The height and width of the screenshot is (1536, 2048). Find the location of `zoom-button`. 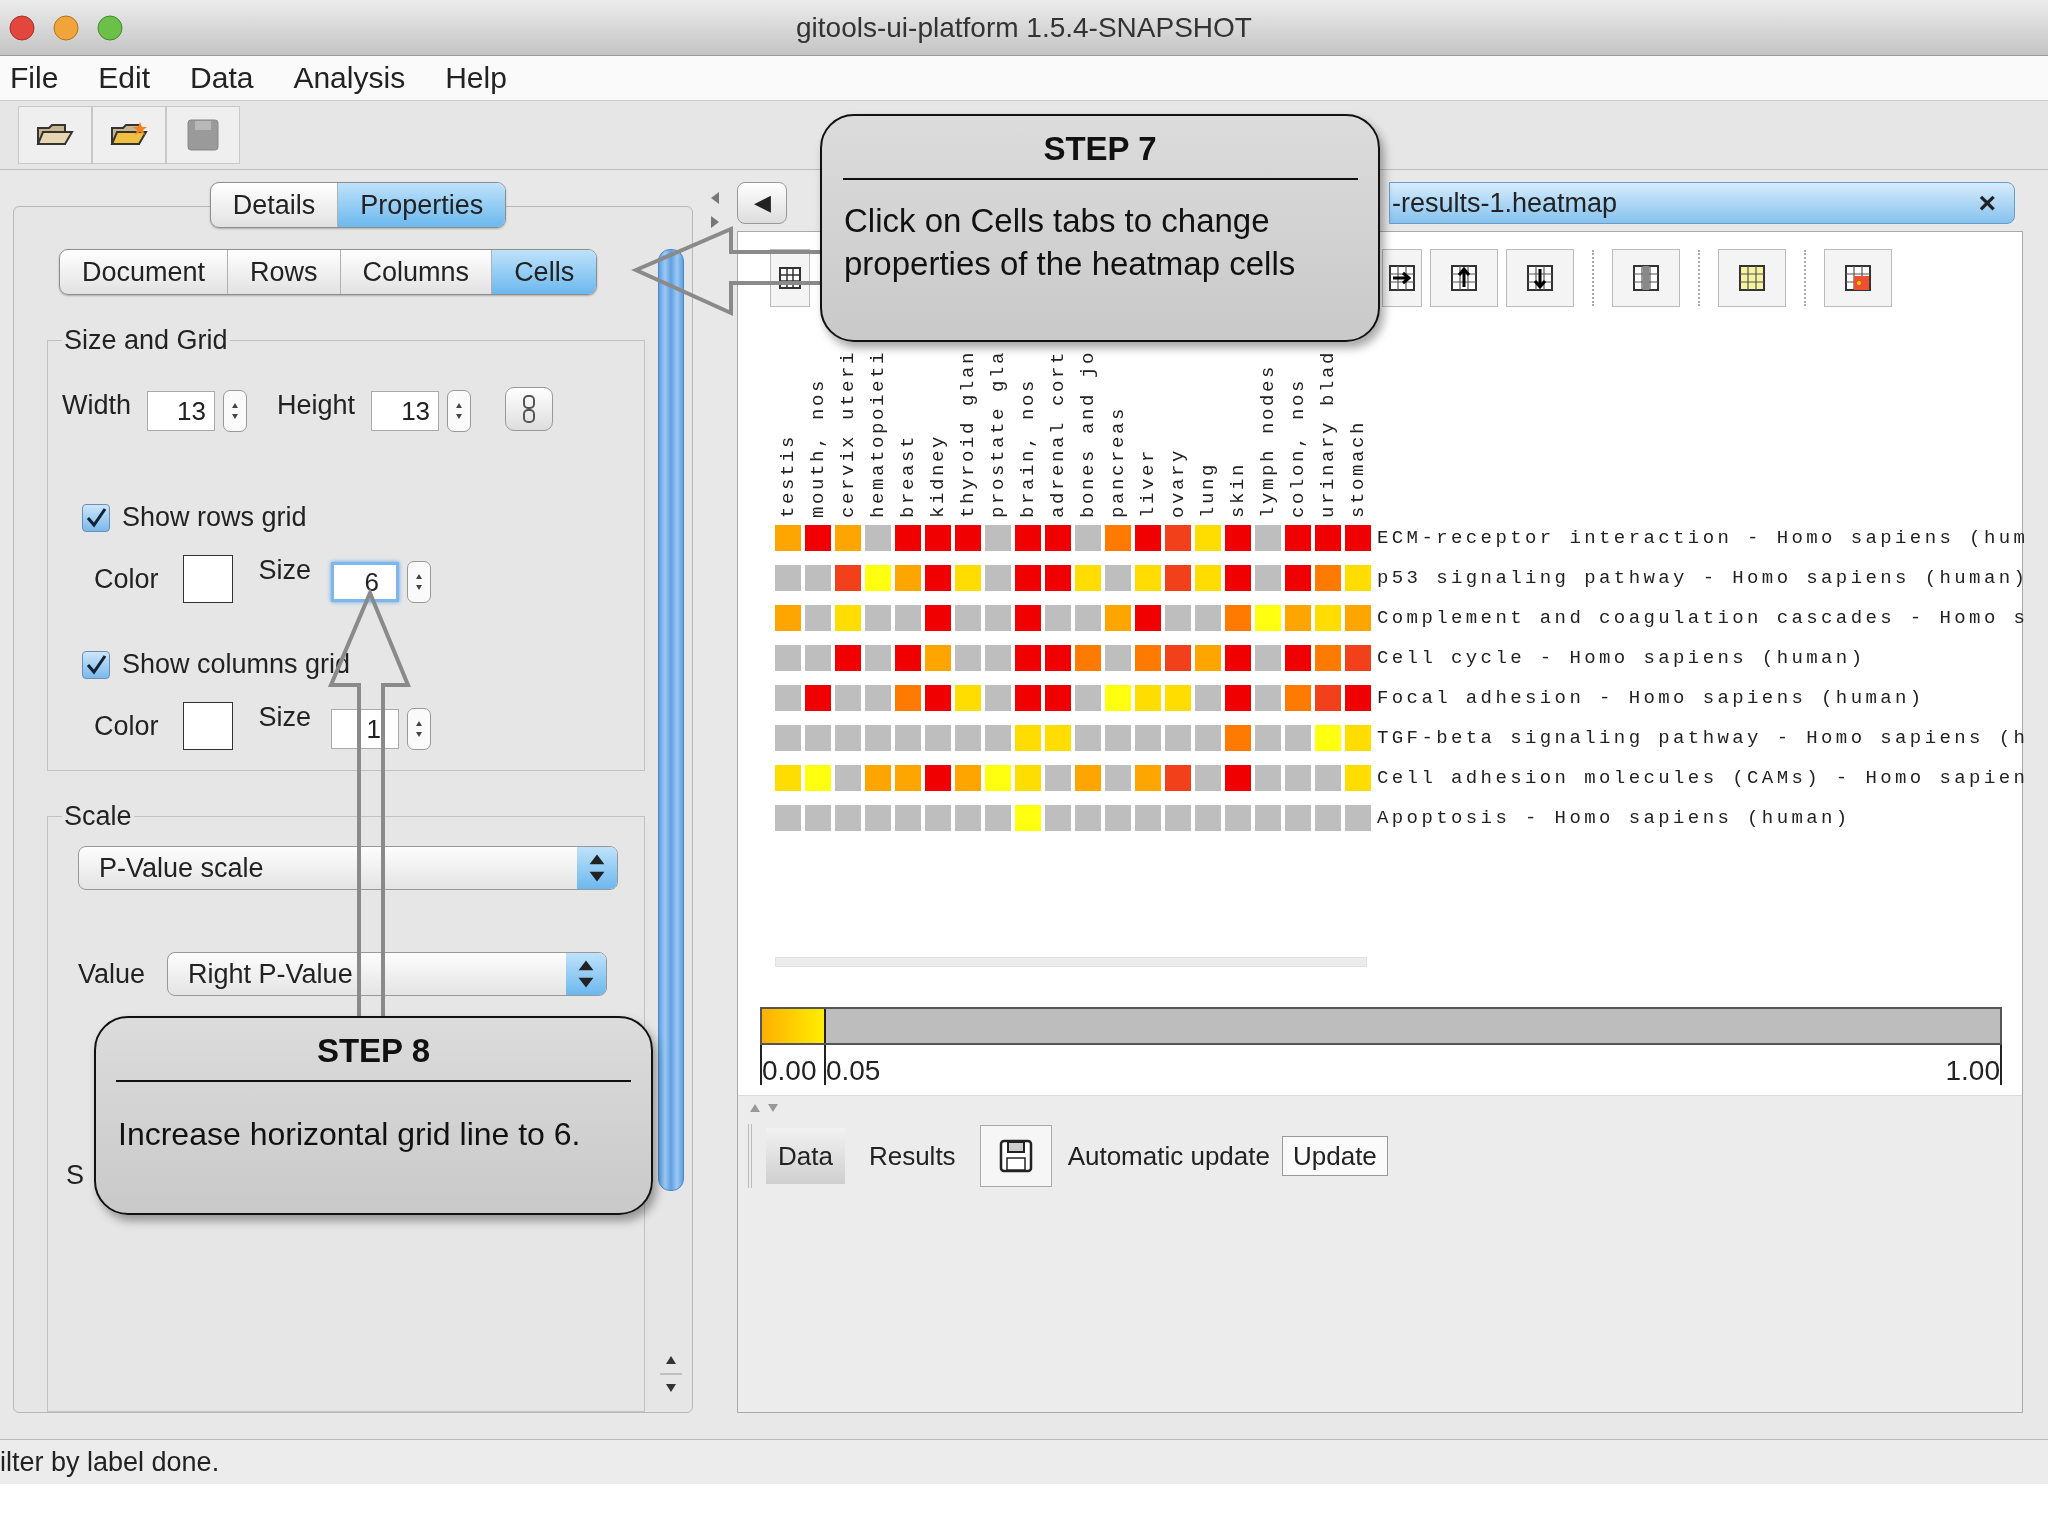

zoom-button is located at coordinates (110, 27).